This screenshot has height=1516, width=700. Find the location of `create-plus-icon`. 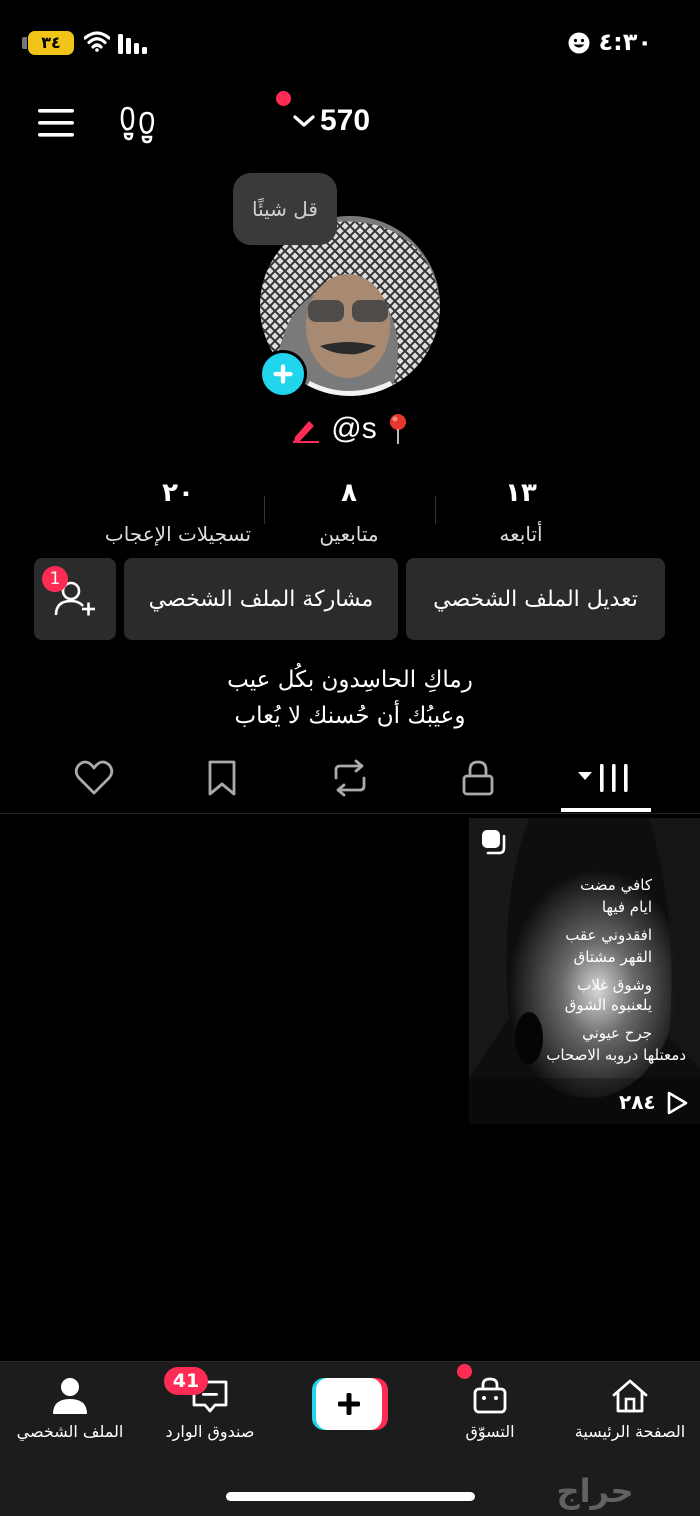

create-plus-icon is located at coordinates (350, 1404).